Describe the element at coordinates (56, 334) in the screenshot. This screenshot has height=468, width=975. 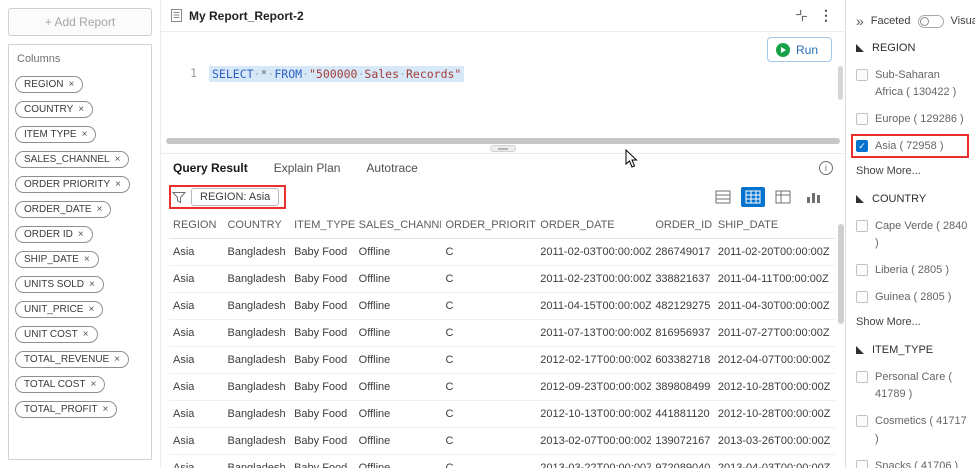
I see `column-chip: UNIT COST ×` at that location.